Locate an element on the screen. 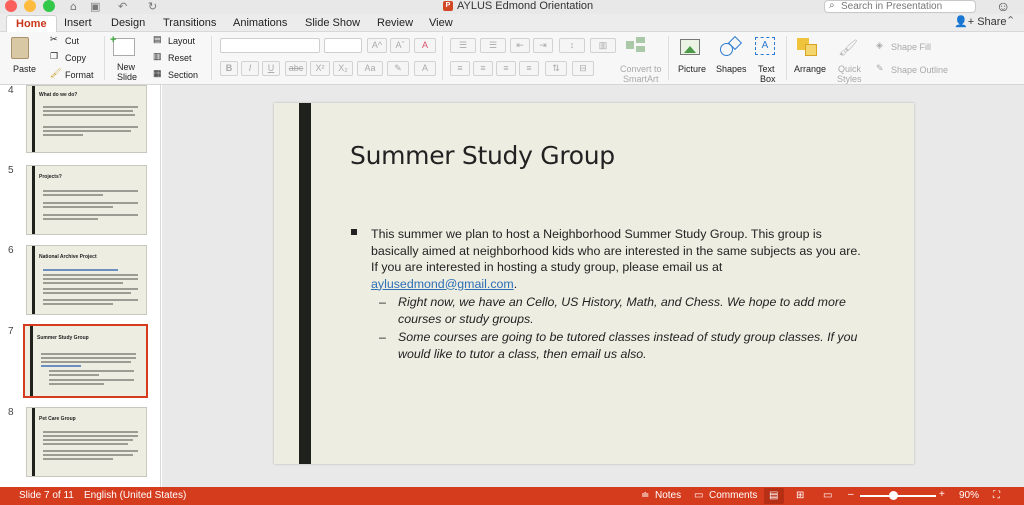  quick-styles-label-1: Quick is located at coordinates (849, 69).